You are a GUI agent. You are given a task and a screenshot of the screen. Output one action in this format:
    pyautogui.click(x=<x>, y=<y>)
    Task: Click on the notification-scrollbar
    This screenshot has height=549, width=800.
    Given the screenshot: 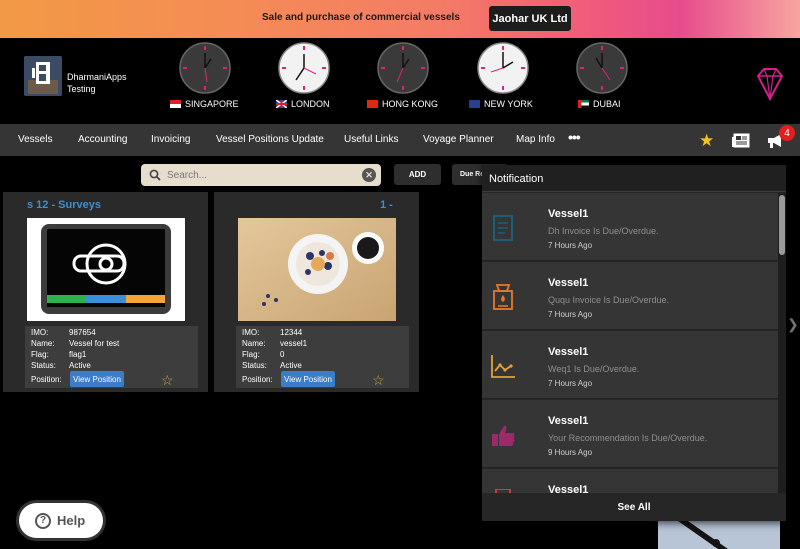 What is the action you would take?
    pyautogui.click(x=782, y=343)
    